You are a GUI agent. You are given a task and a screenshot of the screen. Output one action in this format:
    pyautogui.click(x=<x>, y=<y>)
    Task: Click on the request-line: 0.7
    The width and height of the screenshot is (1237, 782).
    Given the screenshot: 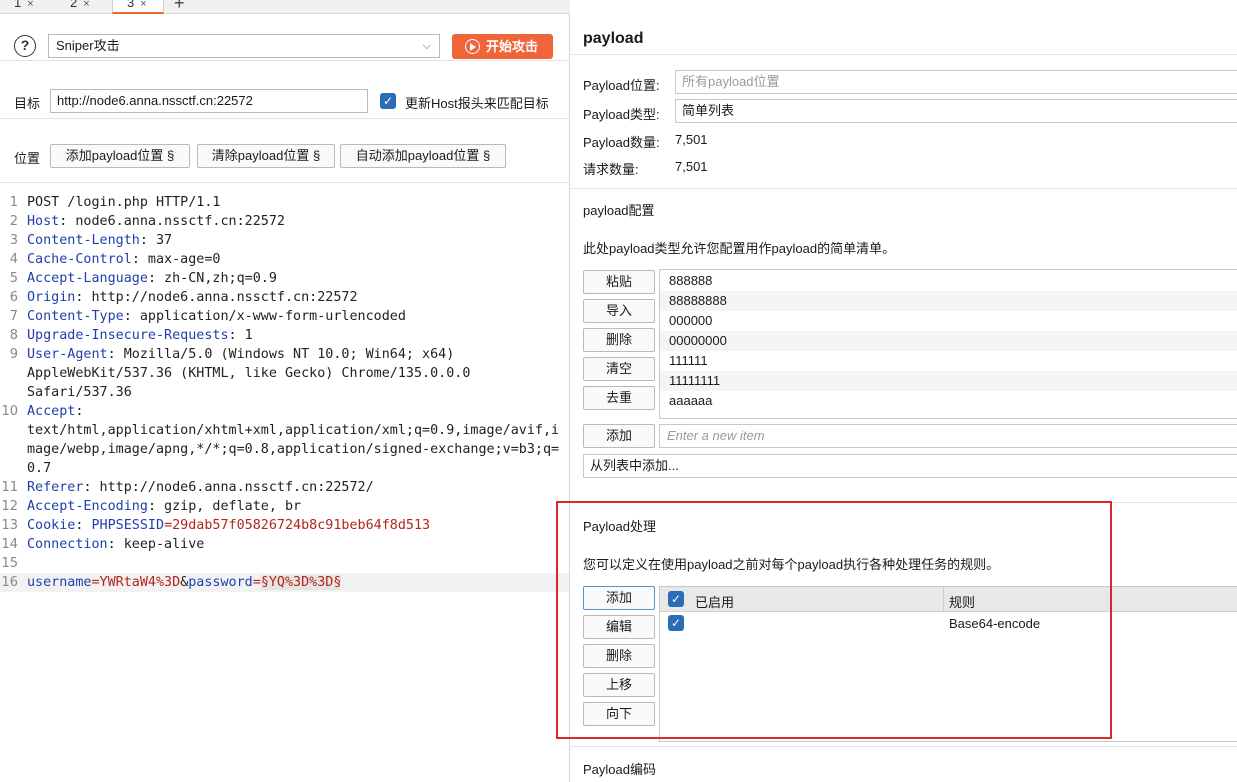 What is the action you would take?
    pyautogui.click(x=284, y=468)
    